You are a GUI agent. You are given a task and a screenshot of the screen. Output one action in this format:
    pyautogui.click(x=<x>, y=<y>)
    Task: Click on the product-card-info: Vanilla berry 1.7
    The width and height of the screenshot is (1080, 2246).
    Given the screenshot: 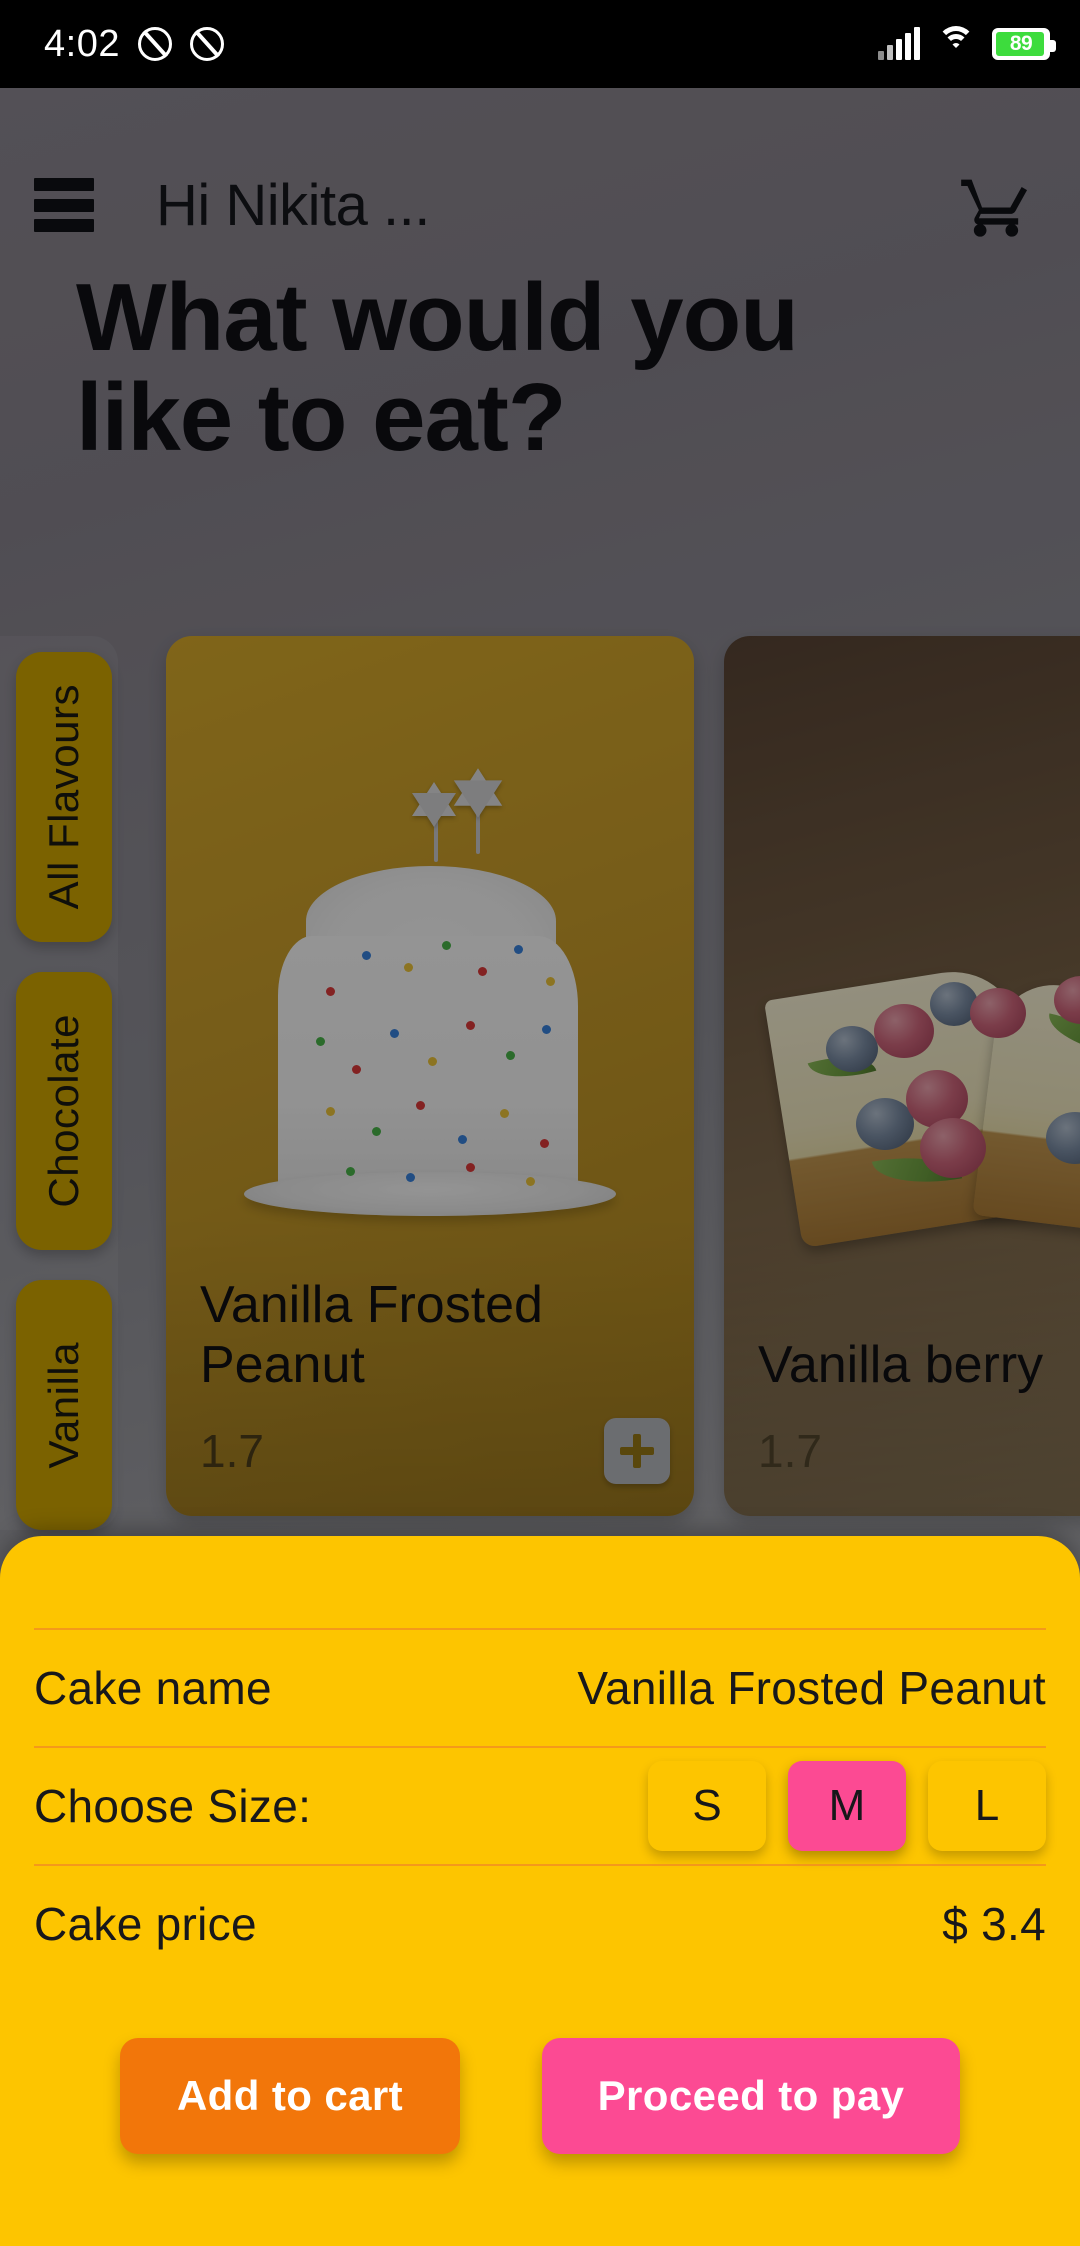 What is the action you would take?
    pyautogui.click(x=919, y=1410)
    